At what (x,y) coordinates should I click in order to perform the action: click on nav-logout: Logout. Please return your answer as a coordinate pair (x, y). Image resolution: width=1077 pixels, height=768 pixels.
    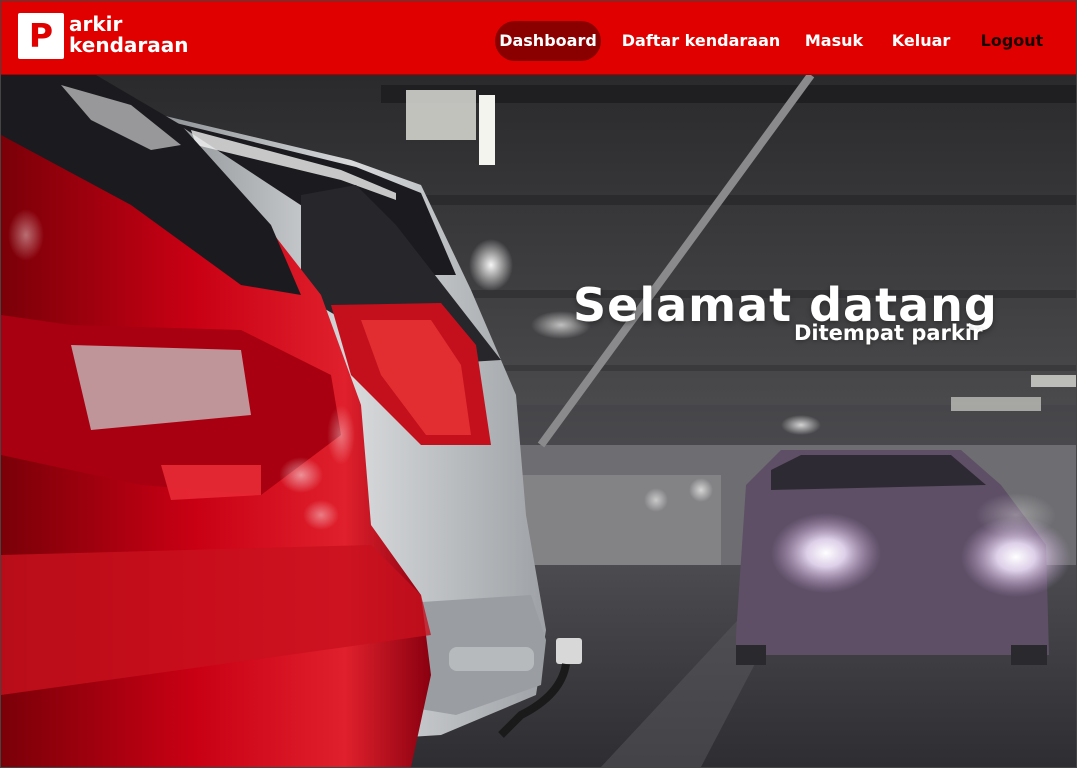
    Looking at the image, I should click on (1012, 41).